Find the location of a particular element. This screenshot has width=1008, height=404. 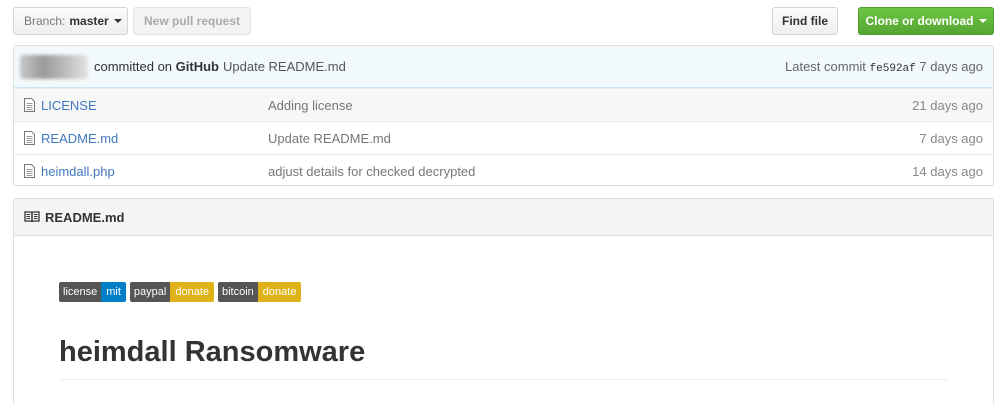

branch-selector-button: Branch: master is located at coordinates (70, 21).